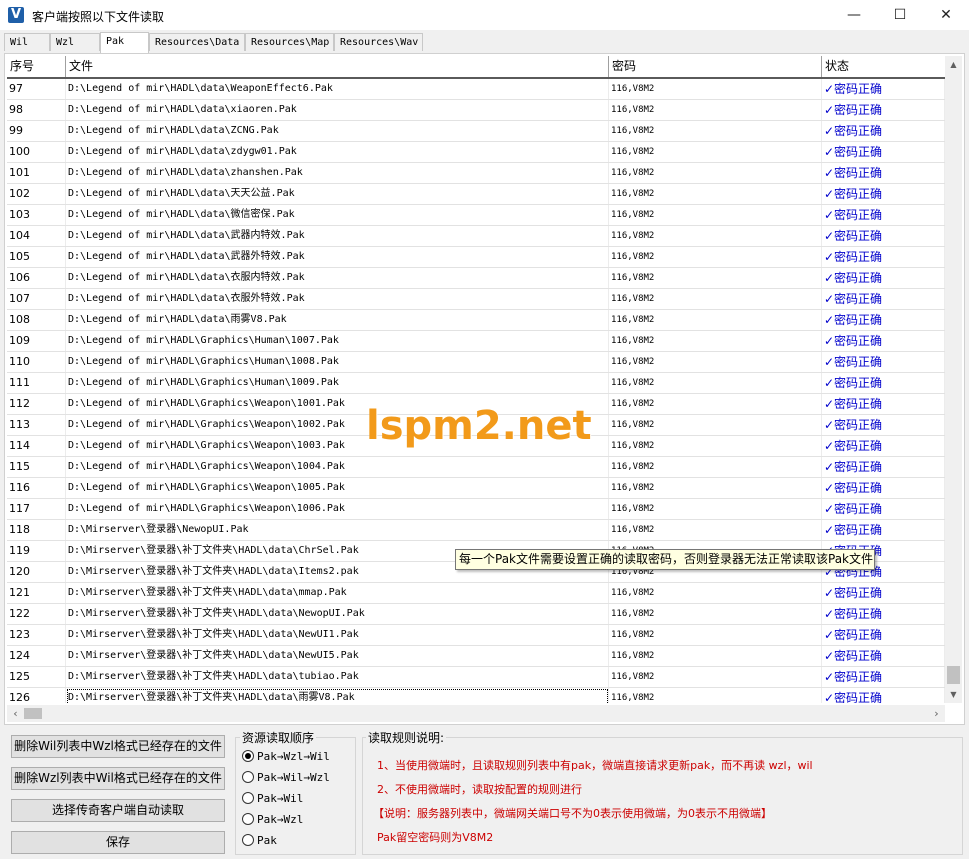 Image resolution: width=969 pixels, height=859 pixels. I want to click on row-index: 118, so click(36, 530).